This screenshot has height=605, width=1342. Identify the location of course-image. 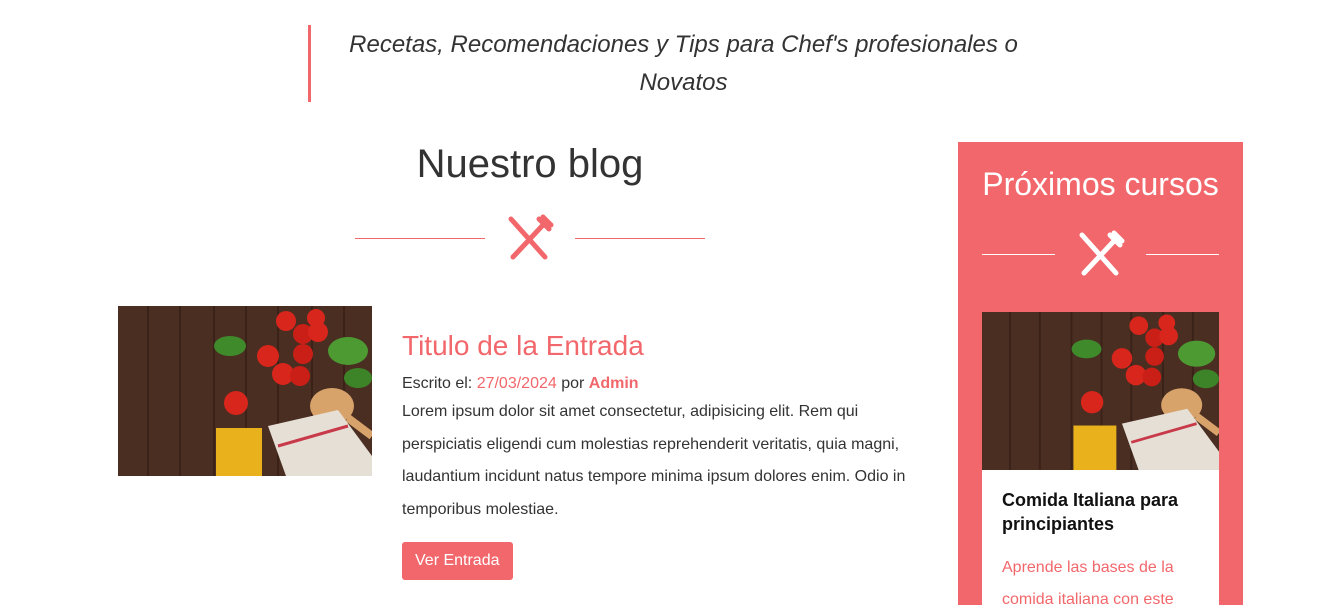
(1100, 391).